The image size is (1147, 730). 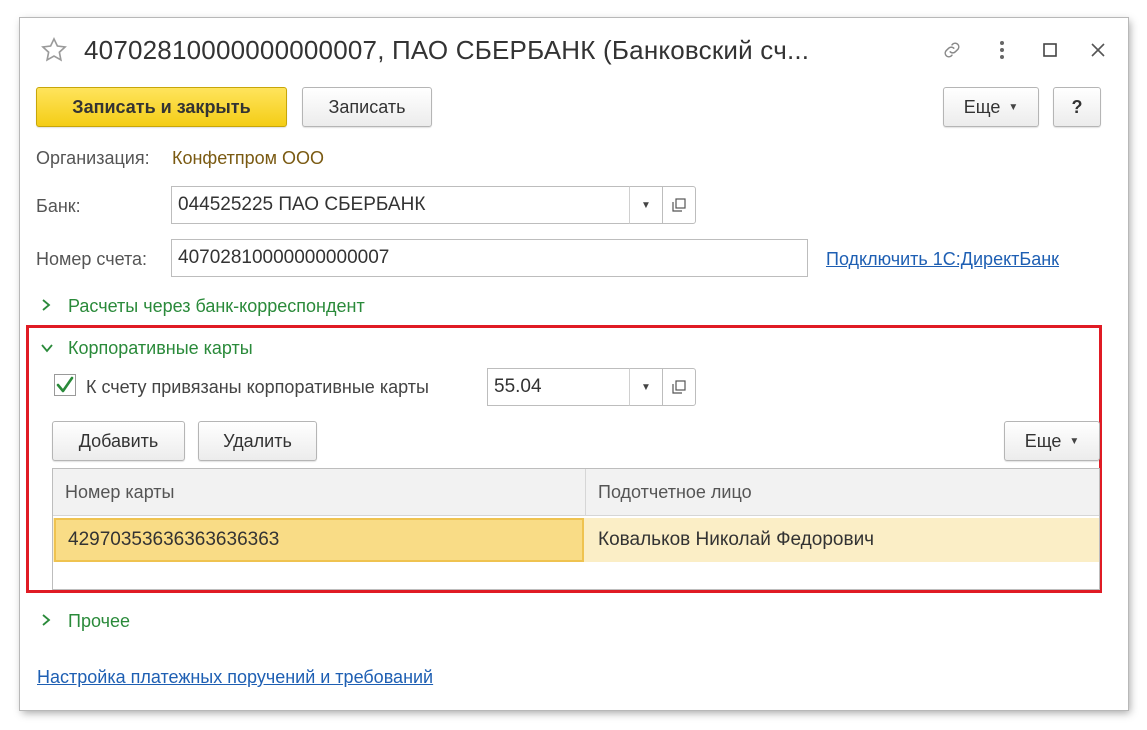 What do you see at coordinates (489, 258) in the screenshot?
I see `account-input: 40702810000000000007` at bounding box center [489, 258].